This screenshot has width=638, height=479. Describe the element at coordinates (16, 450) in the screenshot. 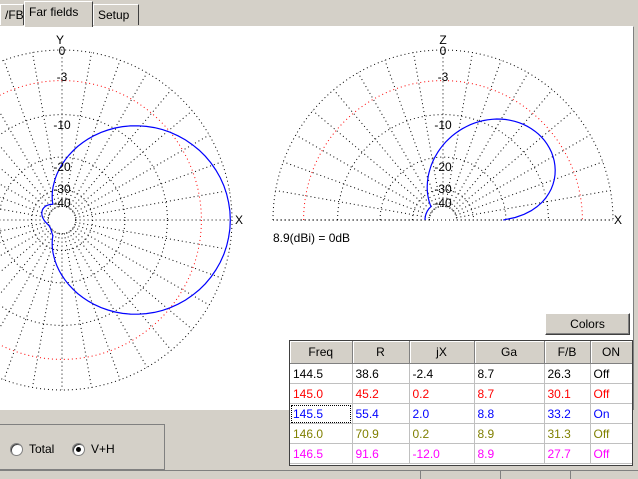

I see `radio-total-dot` at that location.